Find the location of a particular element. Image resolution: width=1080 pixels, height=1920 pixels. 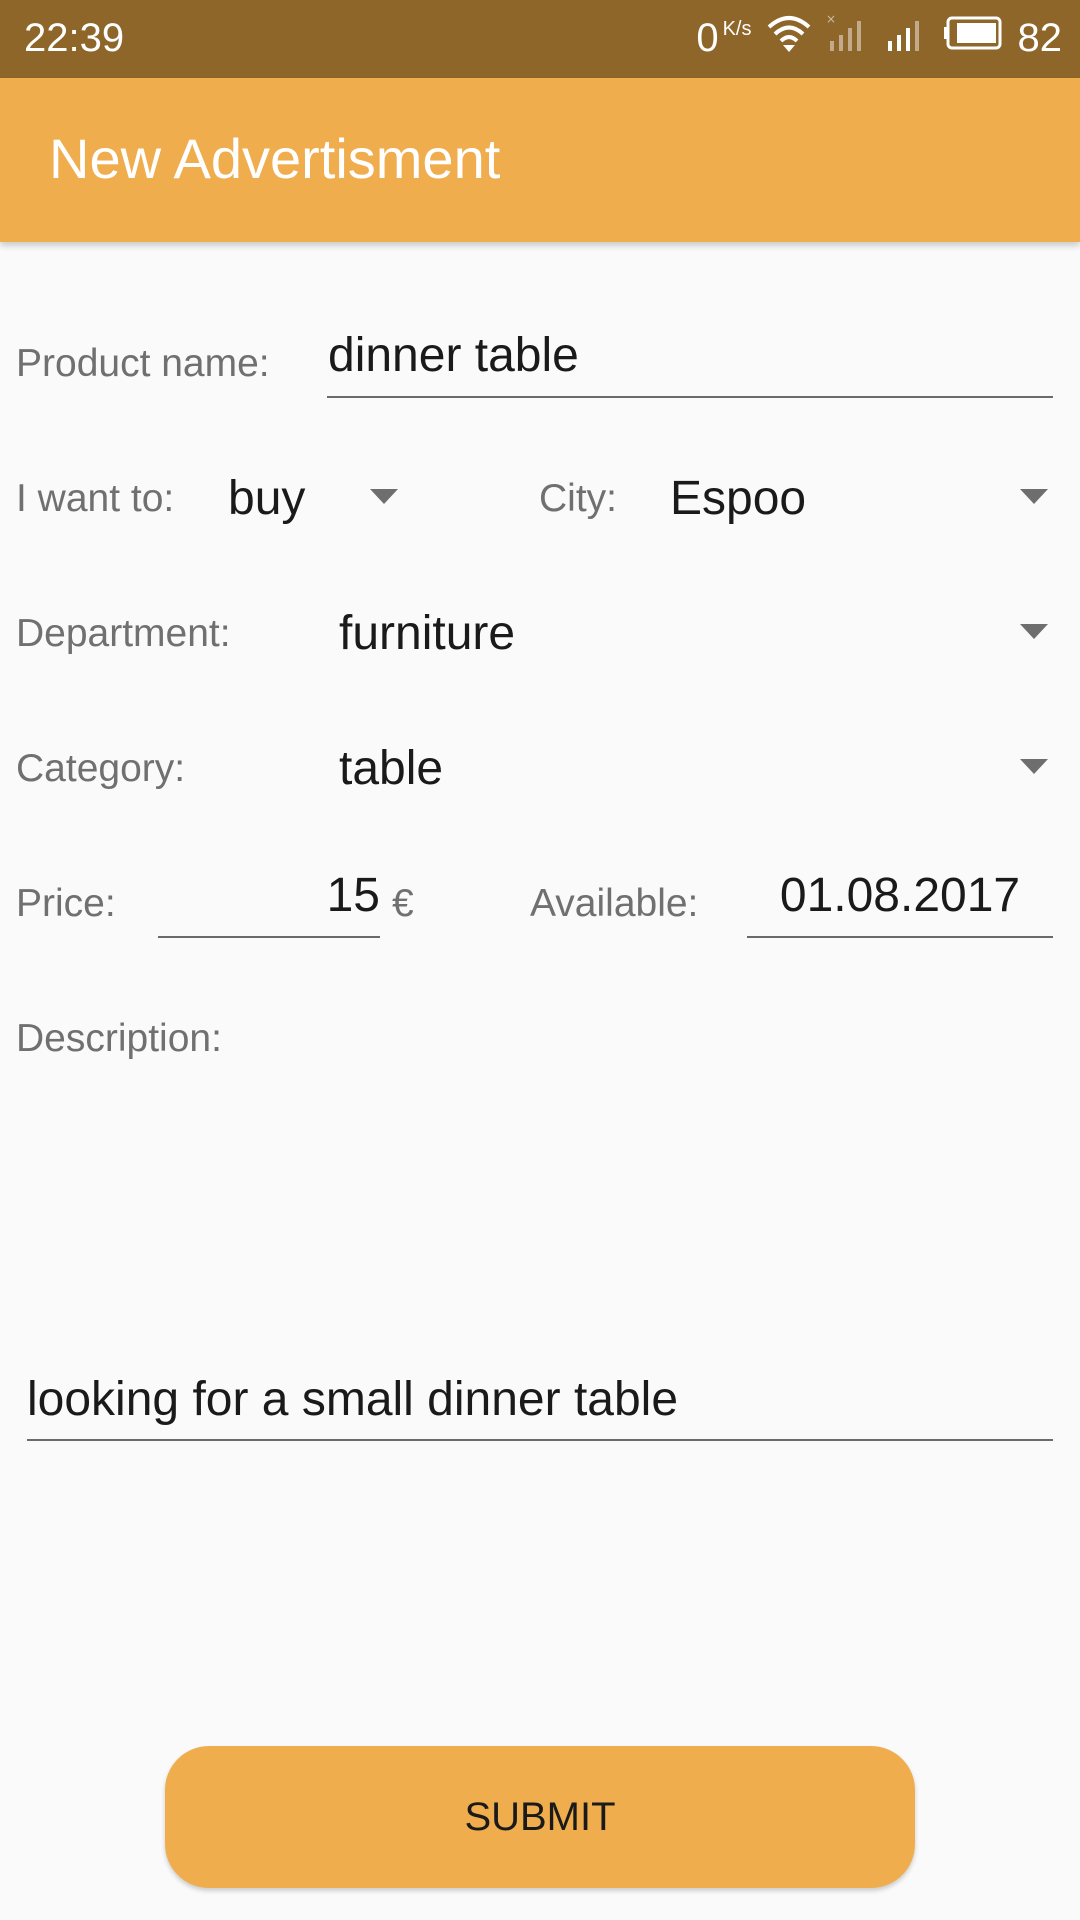

available-label: Available: is located at coordinates (614, 903).